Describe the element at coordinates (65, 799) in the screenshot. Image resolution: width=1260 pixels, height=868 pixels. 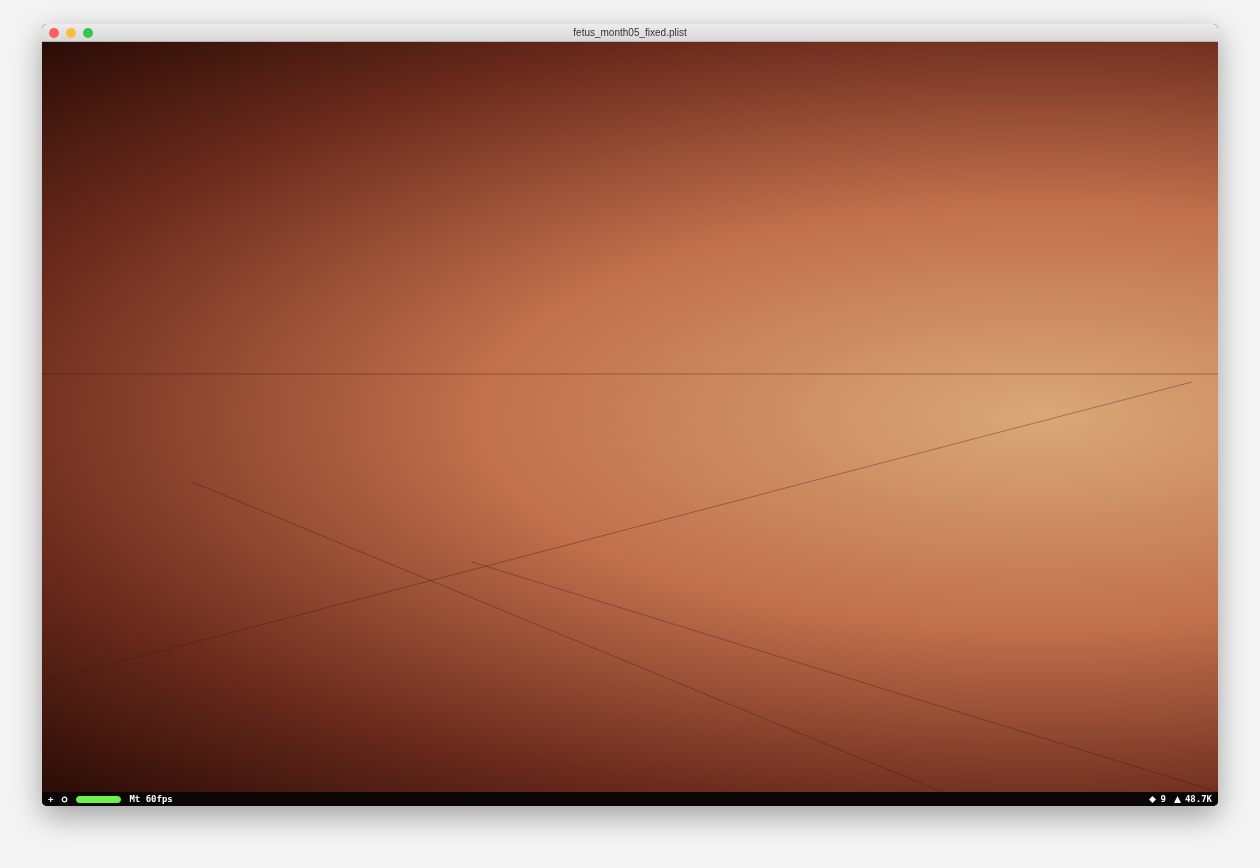
I see `settings-icon` at that location.